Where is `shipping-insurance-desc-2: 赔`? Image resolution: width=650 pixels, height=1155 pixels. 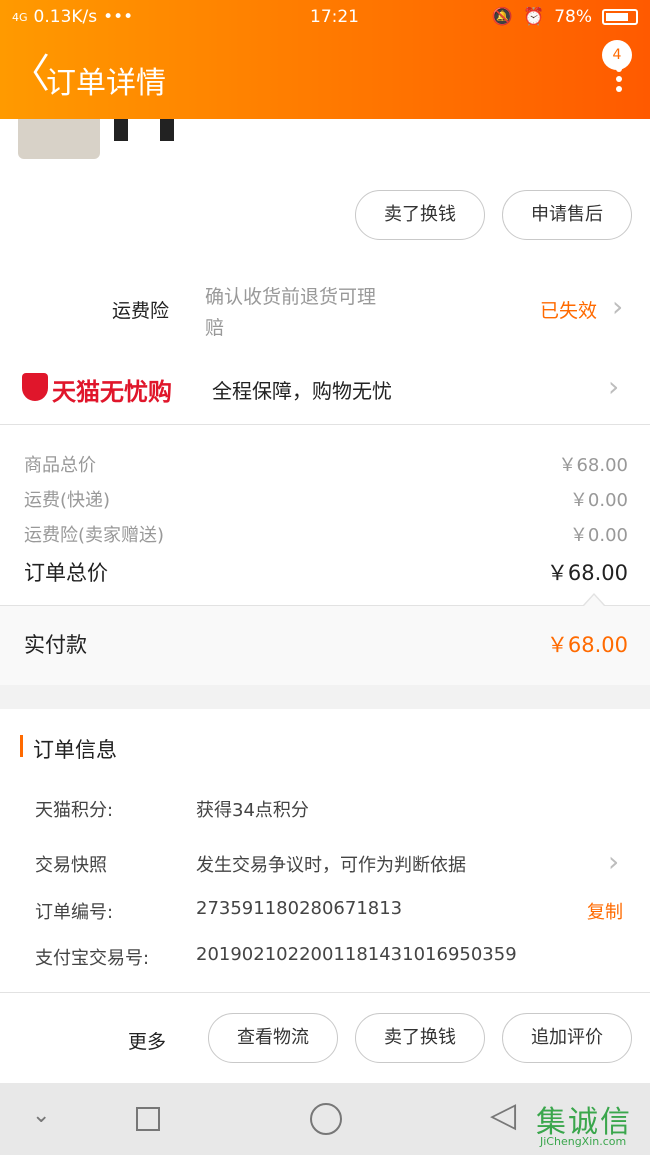 shipping-insurance-desc-2: 赔 is located at coordinates (215, 328).